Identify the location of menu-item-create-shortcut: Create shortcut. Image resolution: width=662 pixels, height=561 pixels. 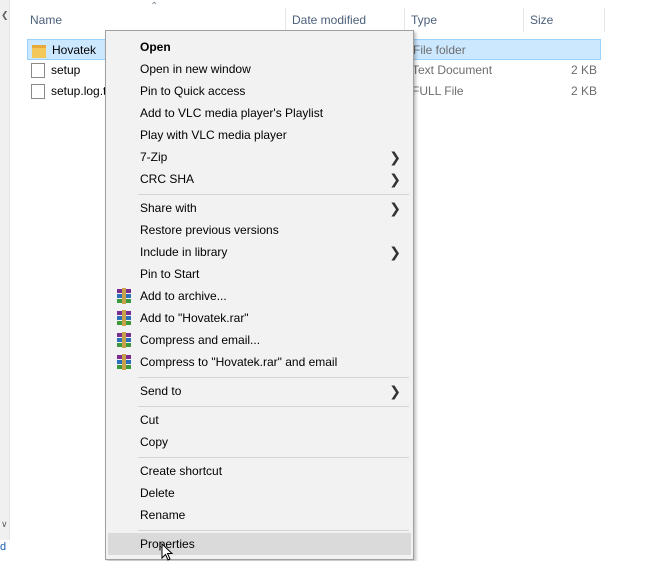
(259, 471).